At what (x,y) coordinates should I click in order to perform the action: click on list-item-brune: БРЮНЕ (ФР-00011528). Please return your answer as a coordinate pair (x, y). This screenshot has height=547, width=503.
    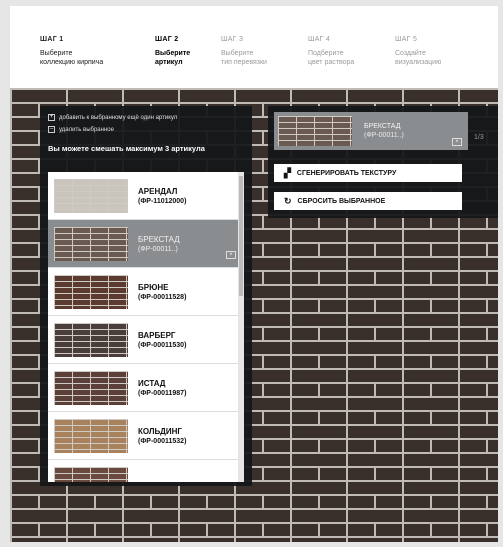
    Looking at the image, I should click on (146, 292).